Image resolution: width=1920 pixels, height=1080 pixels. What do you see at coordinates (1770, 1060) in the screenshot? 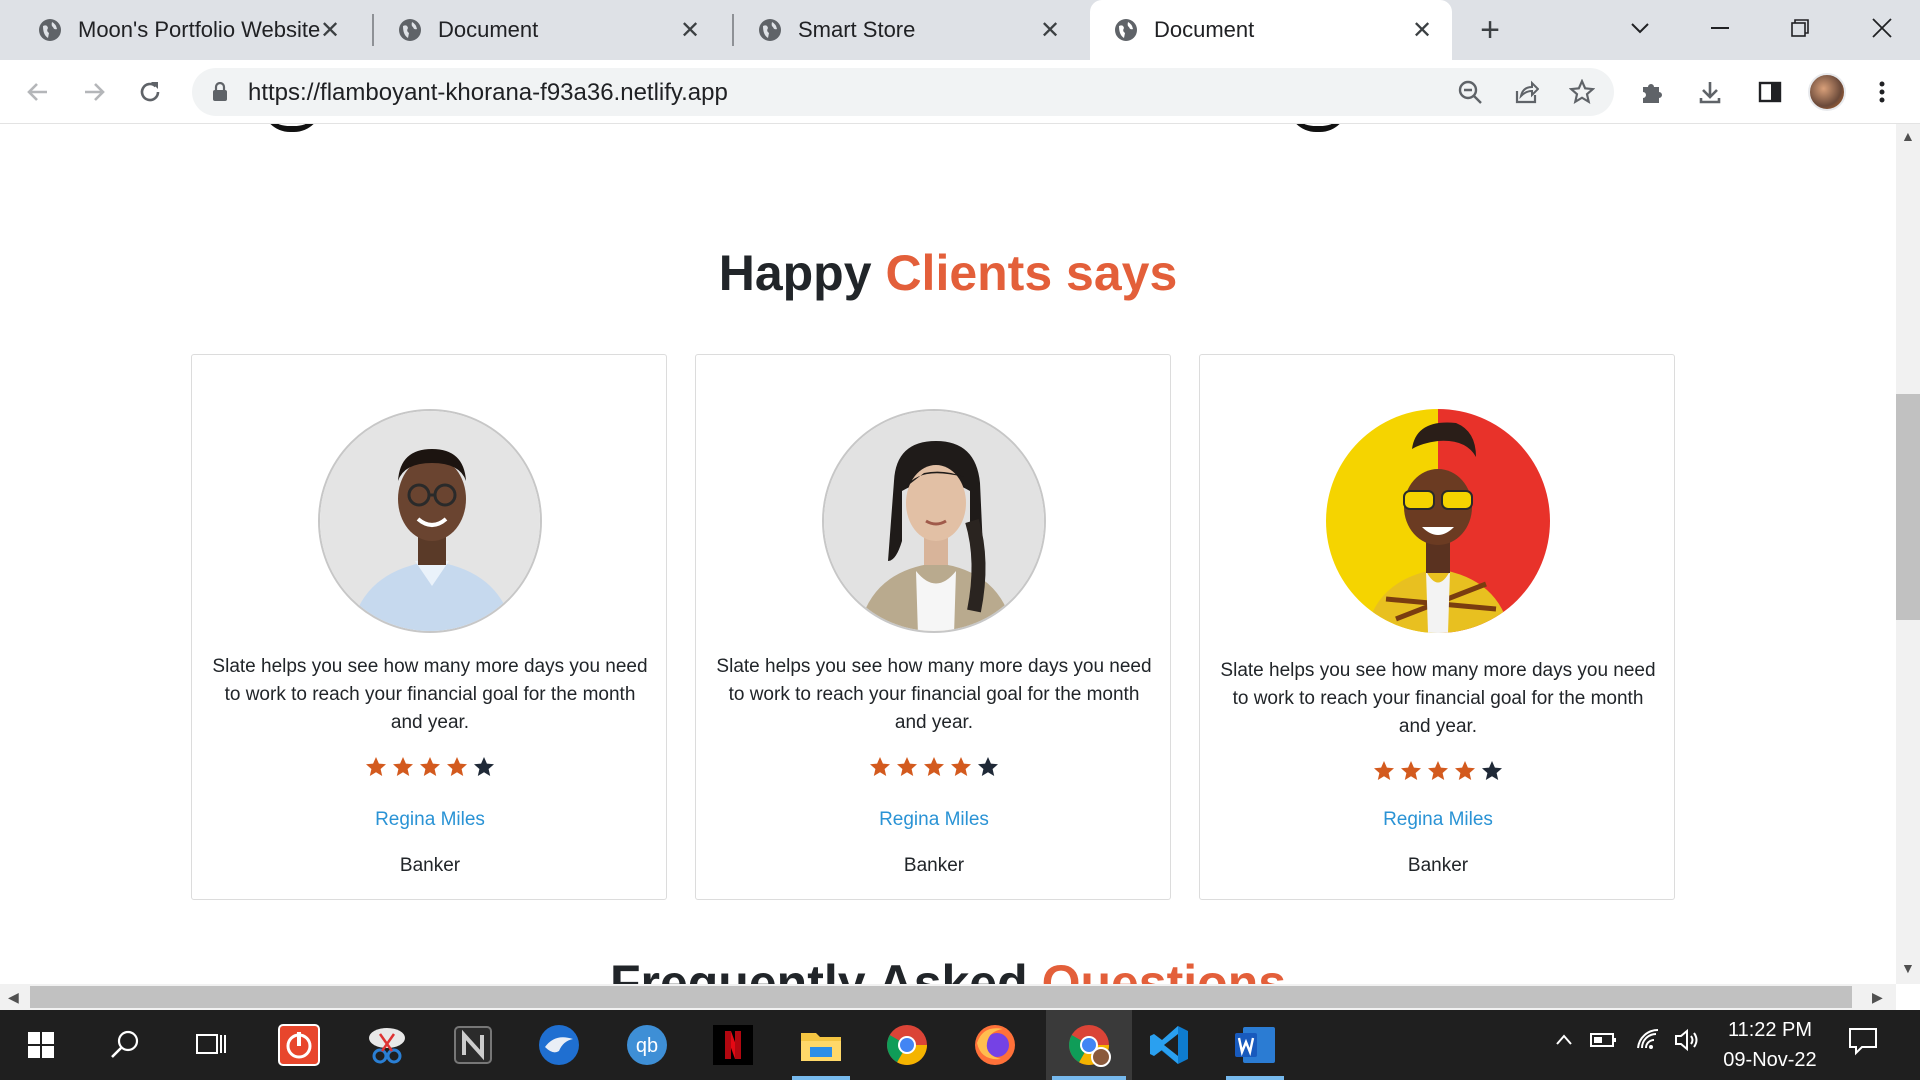
I see `clock-date: 09-Nov-22` at bounding box center [1770, 1060].